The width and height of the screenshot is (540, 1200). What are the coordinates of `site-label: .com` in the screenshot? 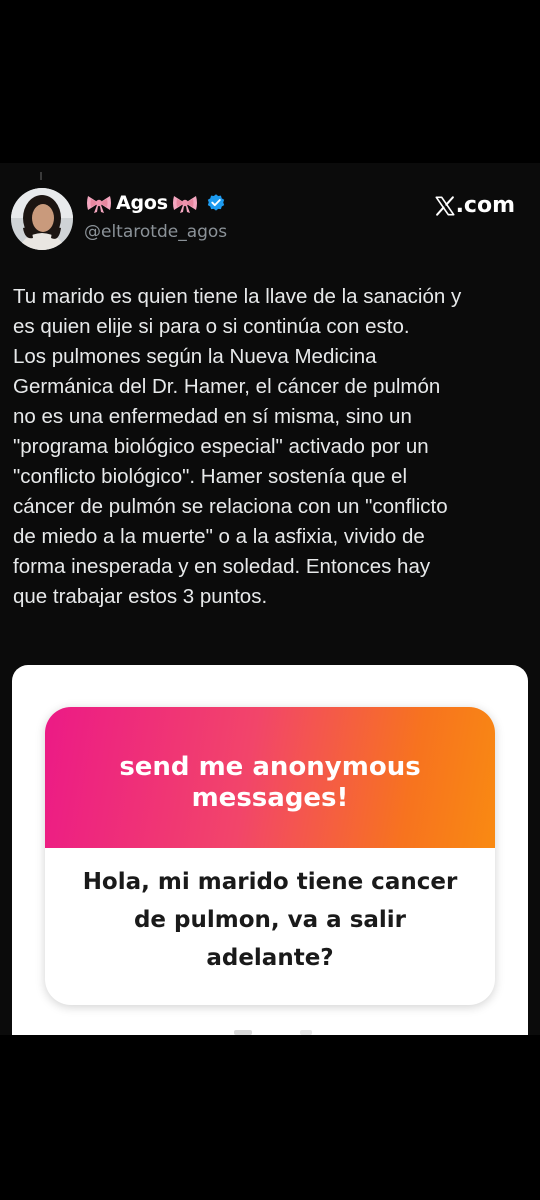 It's located at (485, 205).